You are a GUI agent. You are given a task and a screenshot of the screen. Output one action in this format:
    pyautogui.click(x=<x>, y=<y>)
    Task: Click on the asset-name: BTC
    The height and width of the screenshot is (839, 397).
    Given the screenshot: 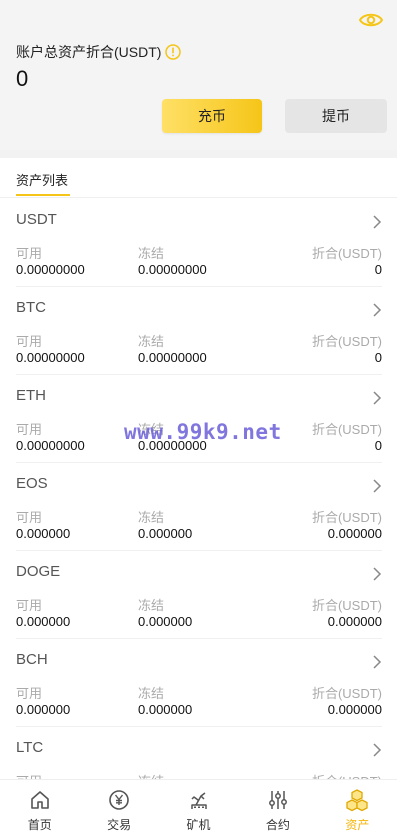 What is the action you would take?
    pyautogui.click(x=31, y=307)
    